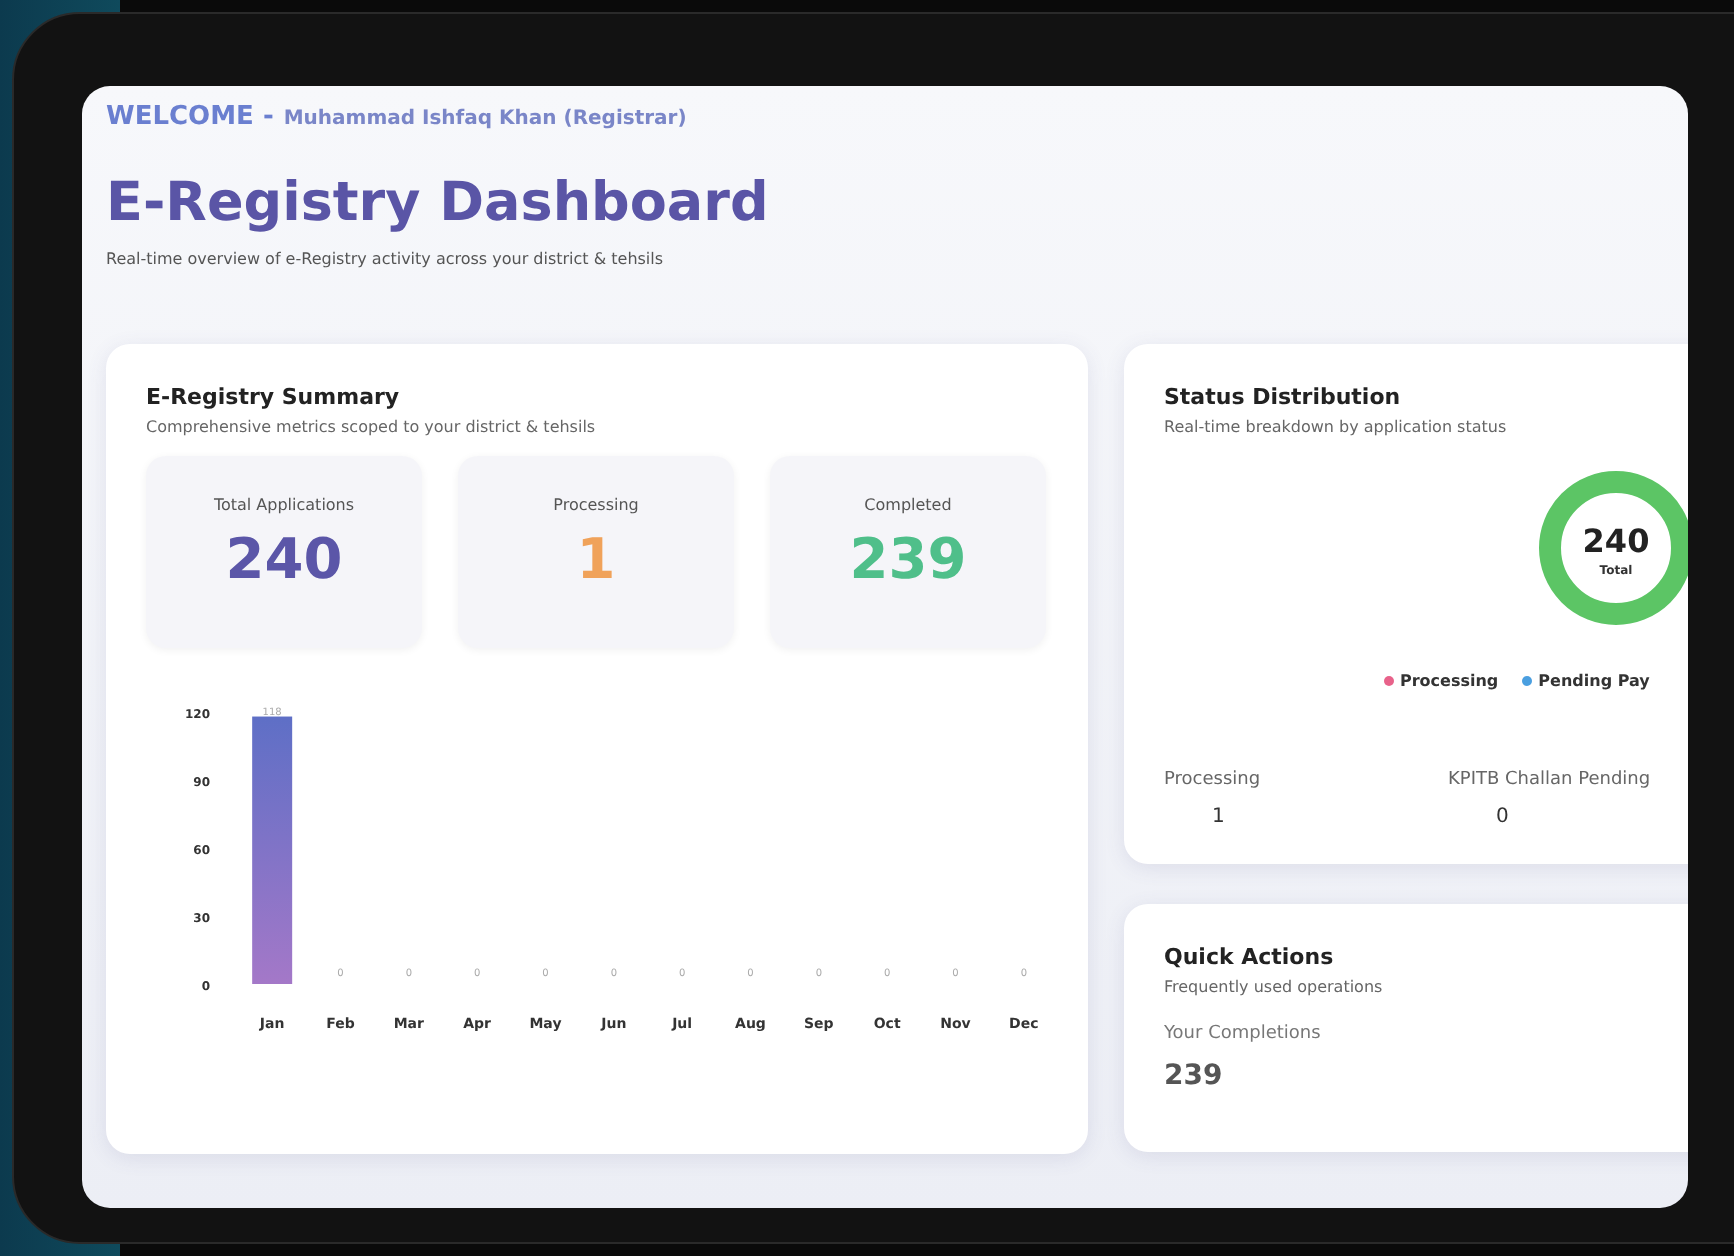 This screenshot has width=1734, height=1256. I want to click on legend-label: Pending Pay, so click(1594, 681).